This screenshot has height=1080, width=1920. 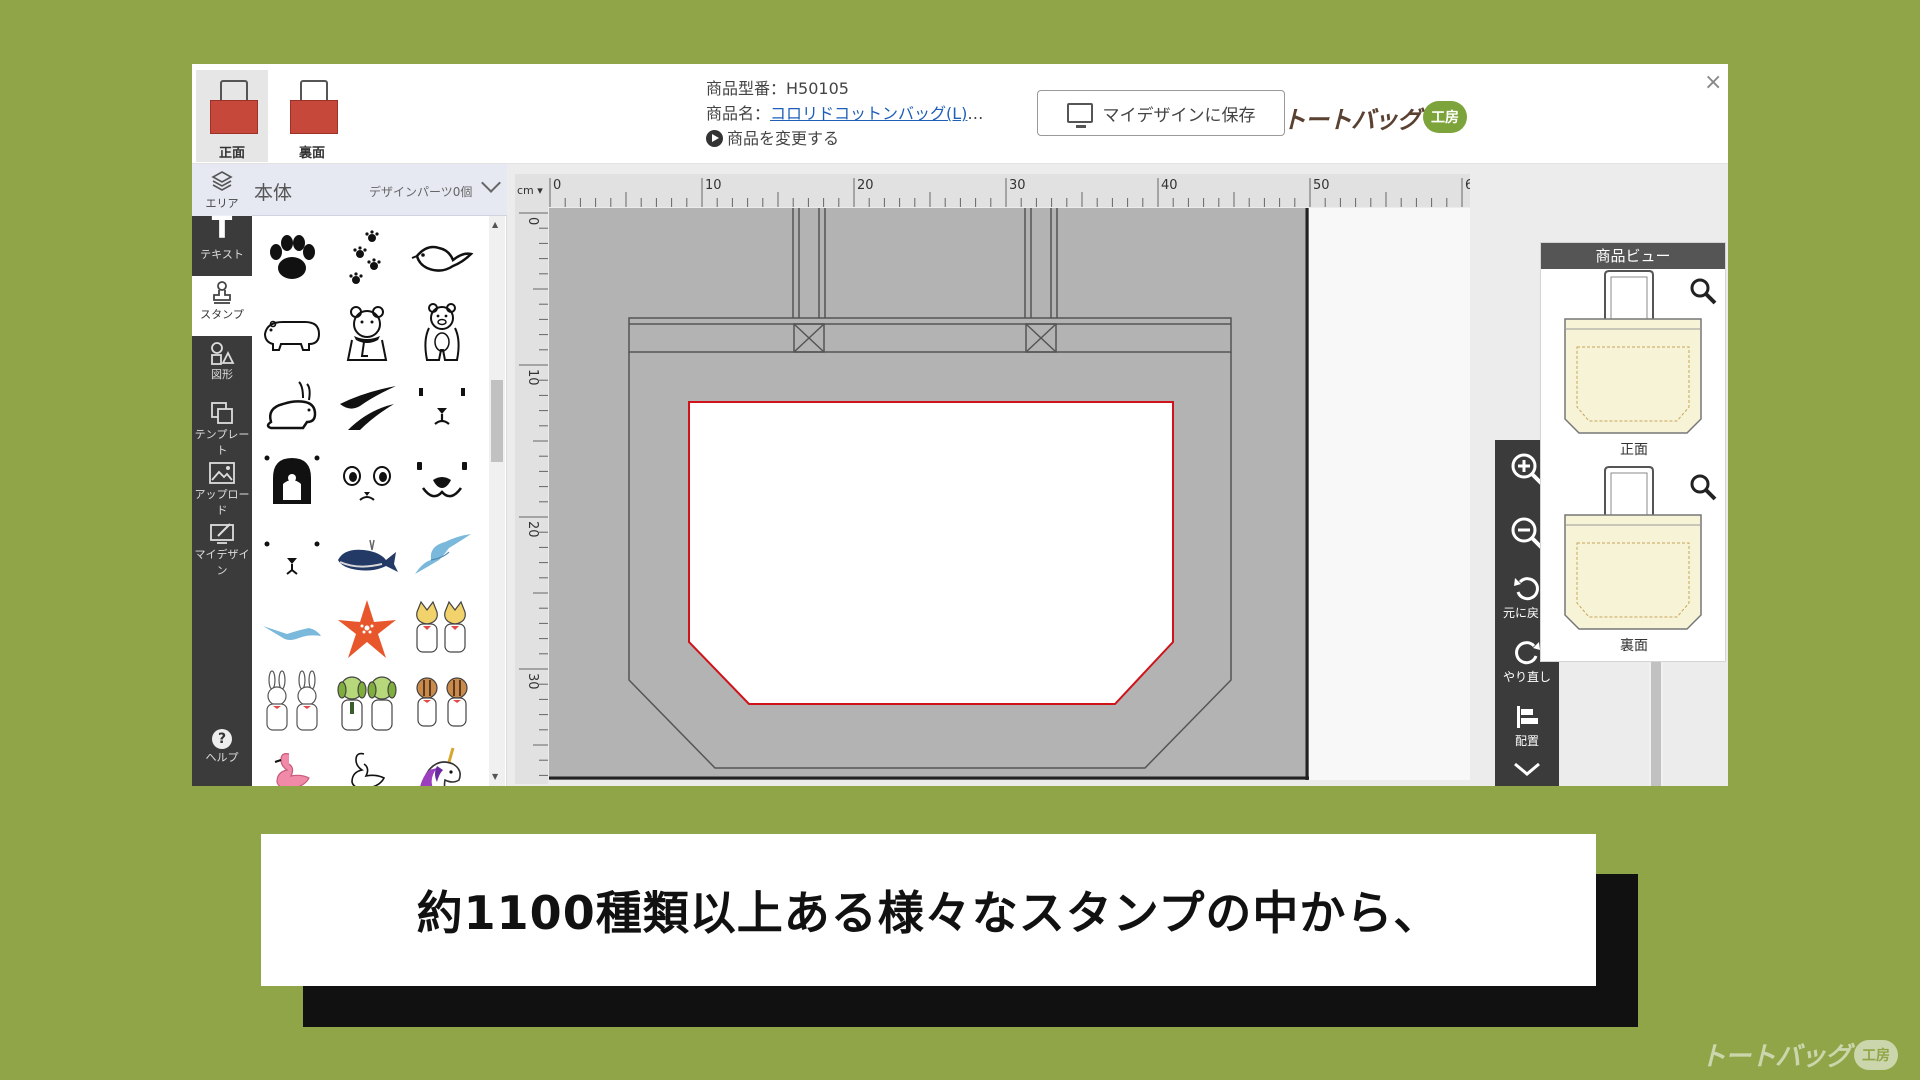 I want to click on stamp-polar-bear, so click(x=292, y=333).